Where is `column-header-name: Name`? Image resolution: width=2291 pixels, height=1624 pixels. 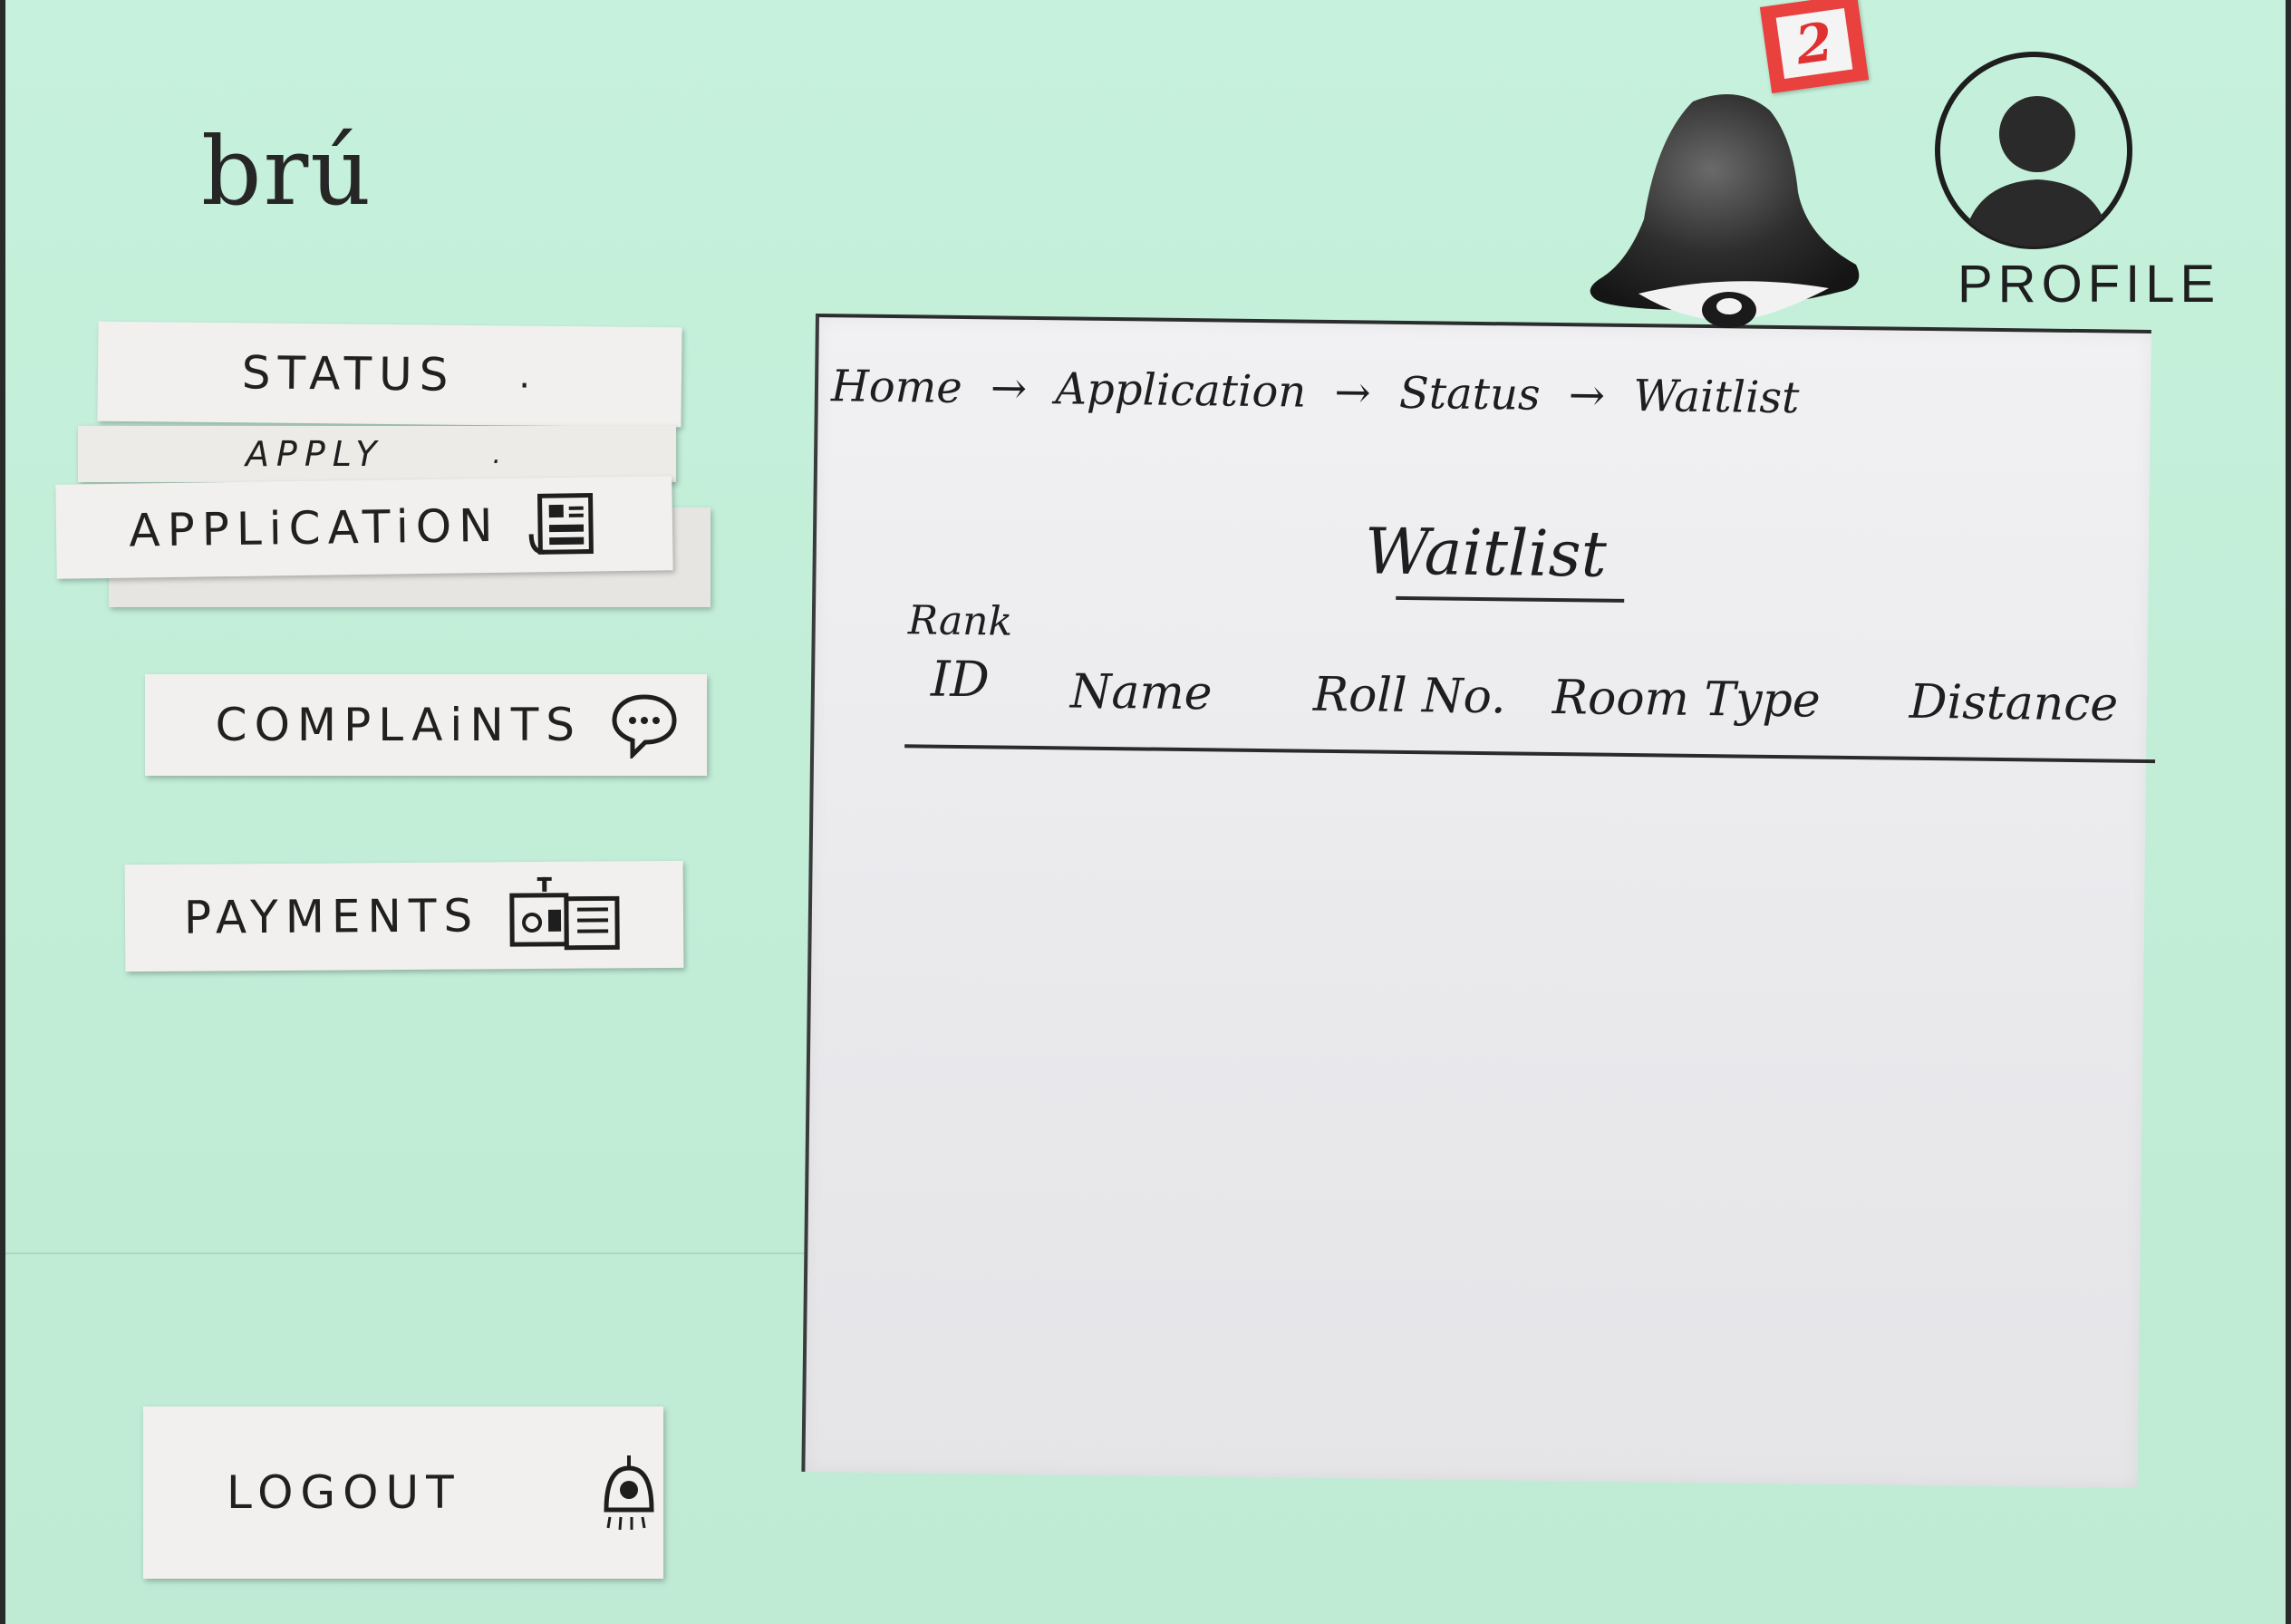
column-header-name: Name is located at coordinates (1141, 692).